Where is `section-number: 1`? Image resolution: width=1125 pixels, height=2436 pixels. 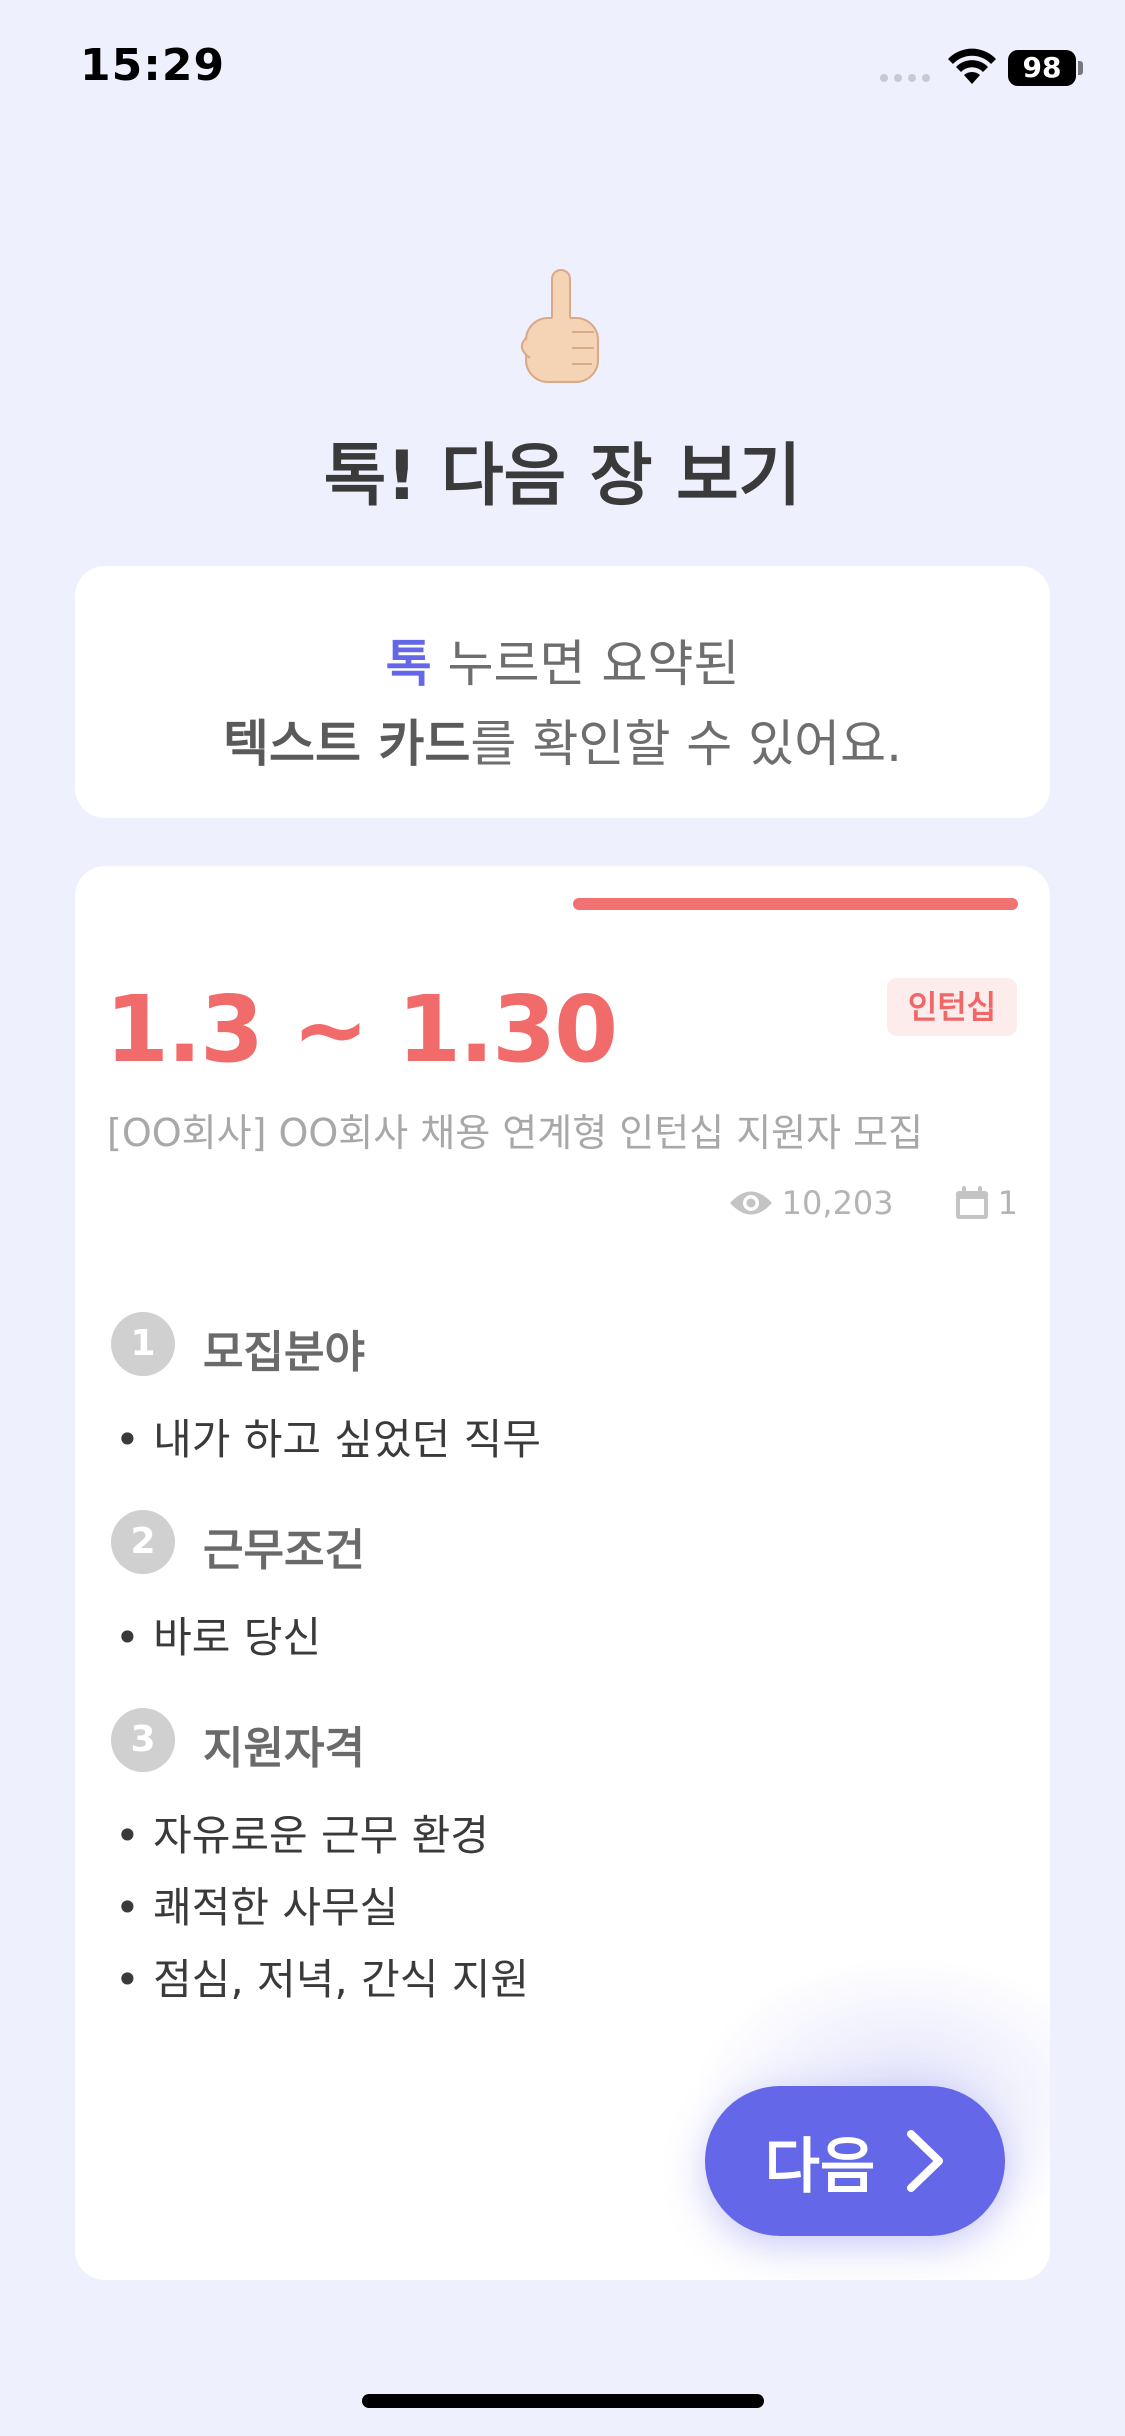 section-number: 1 is located at coordinates (143, 1344).